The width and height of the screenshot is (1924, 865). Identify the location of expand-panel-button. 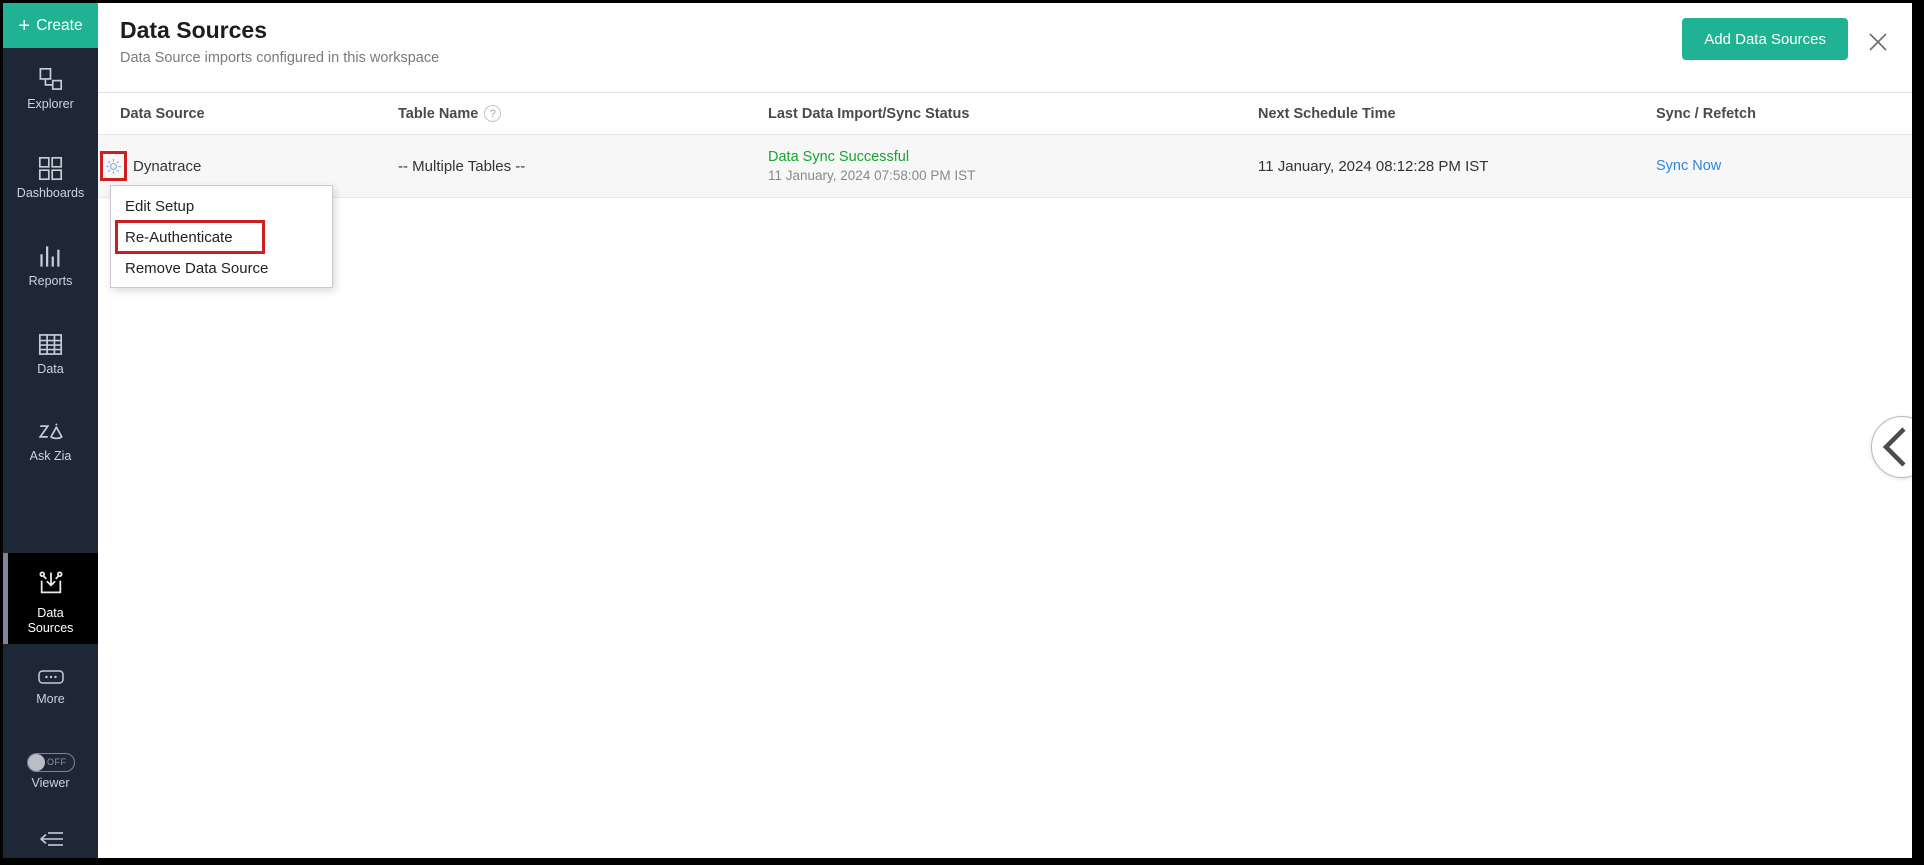
(1891, 447).